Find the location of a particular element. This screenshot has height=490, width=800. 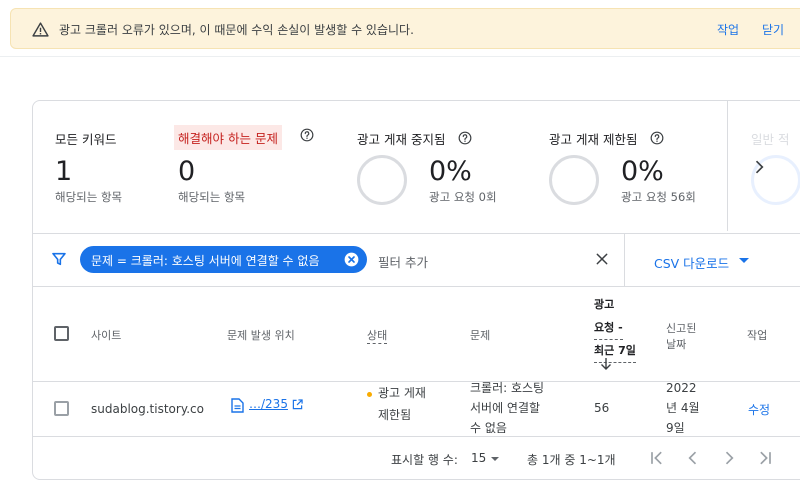

page-range-label: 총 1개 중 1~1개 is located at coordinates (571, 460).